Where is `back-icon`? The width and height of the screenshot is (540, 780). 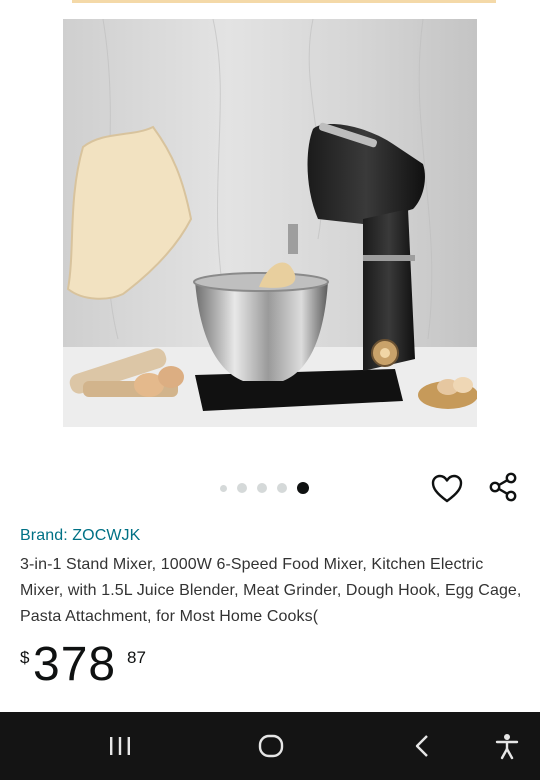
back-icon is located at coordinates (423, 746).